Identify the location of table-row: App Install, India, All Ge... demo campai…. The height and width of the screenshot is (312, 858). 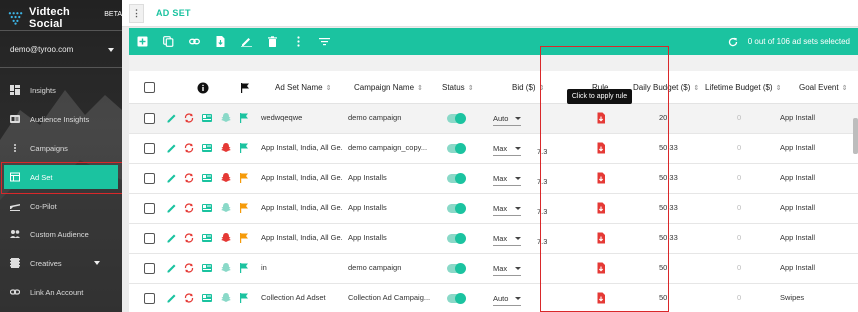
(493, 149).